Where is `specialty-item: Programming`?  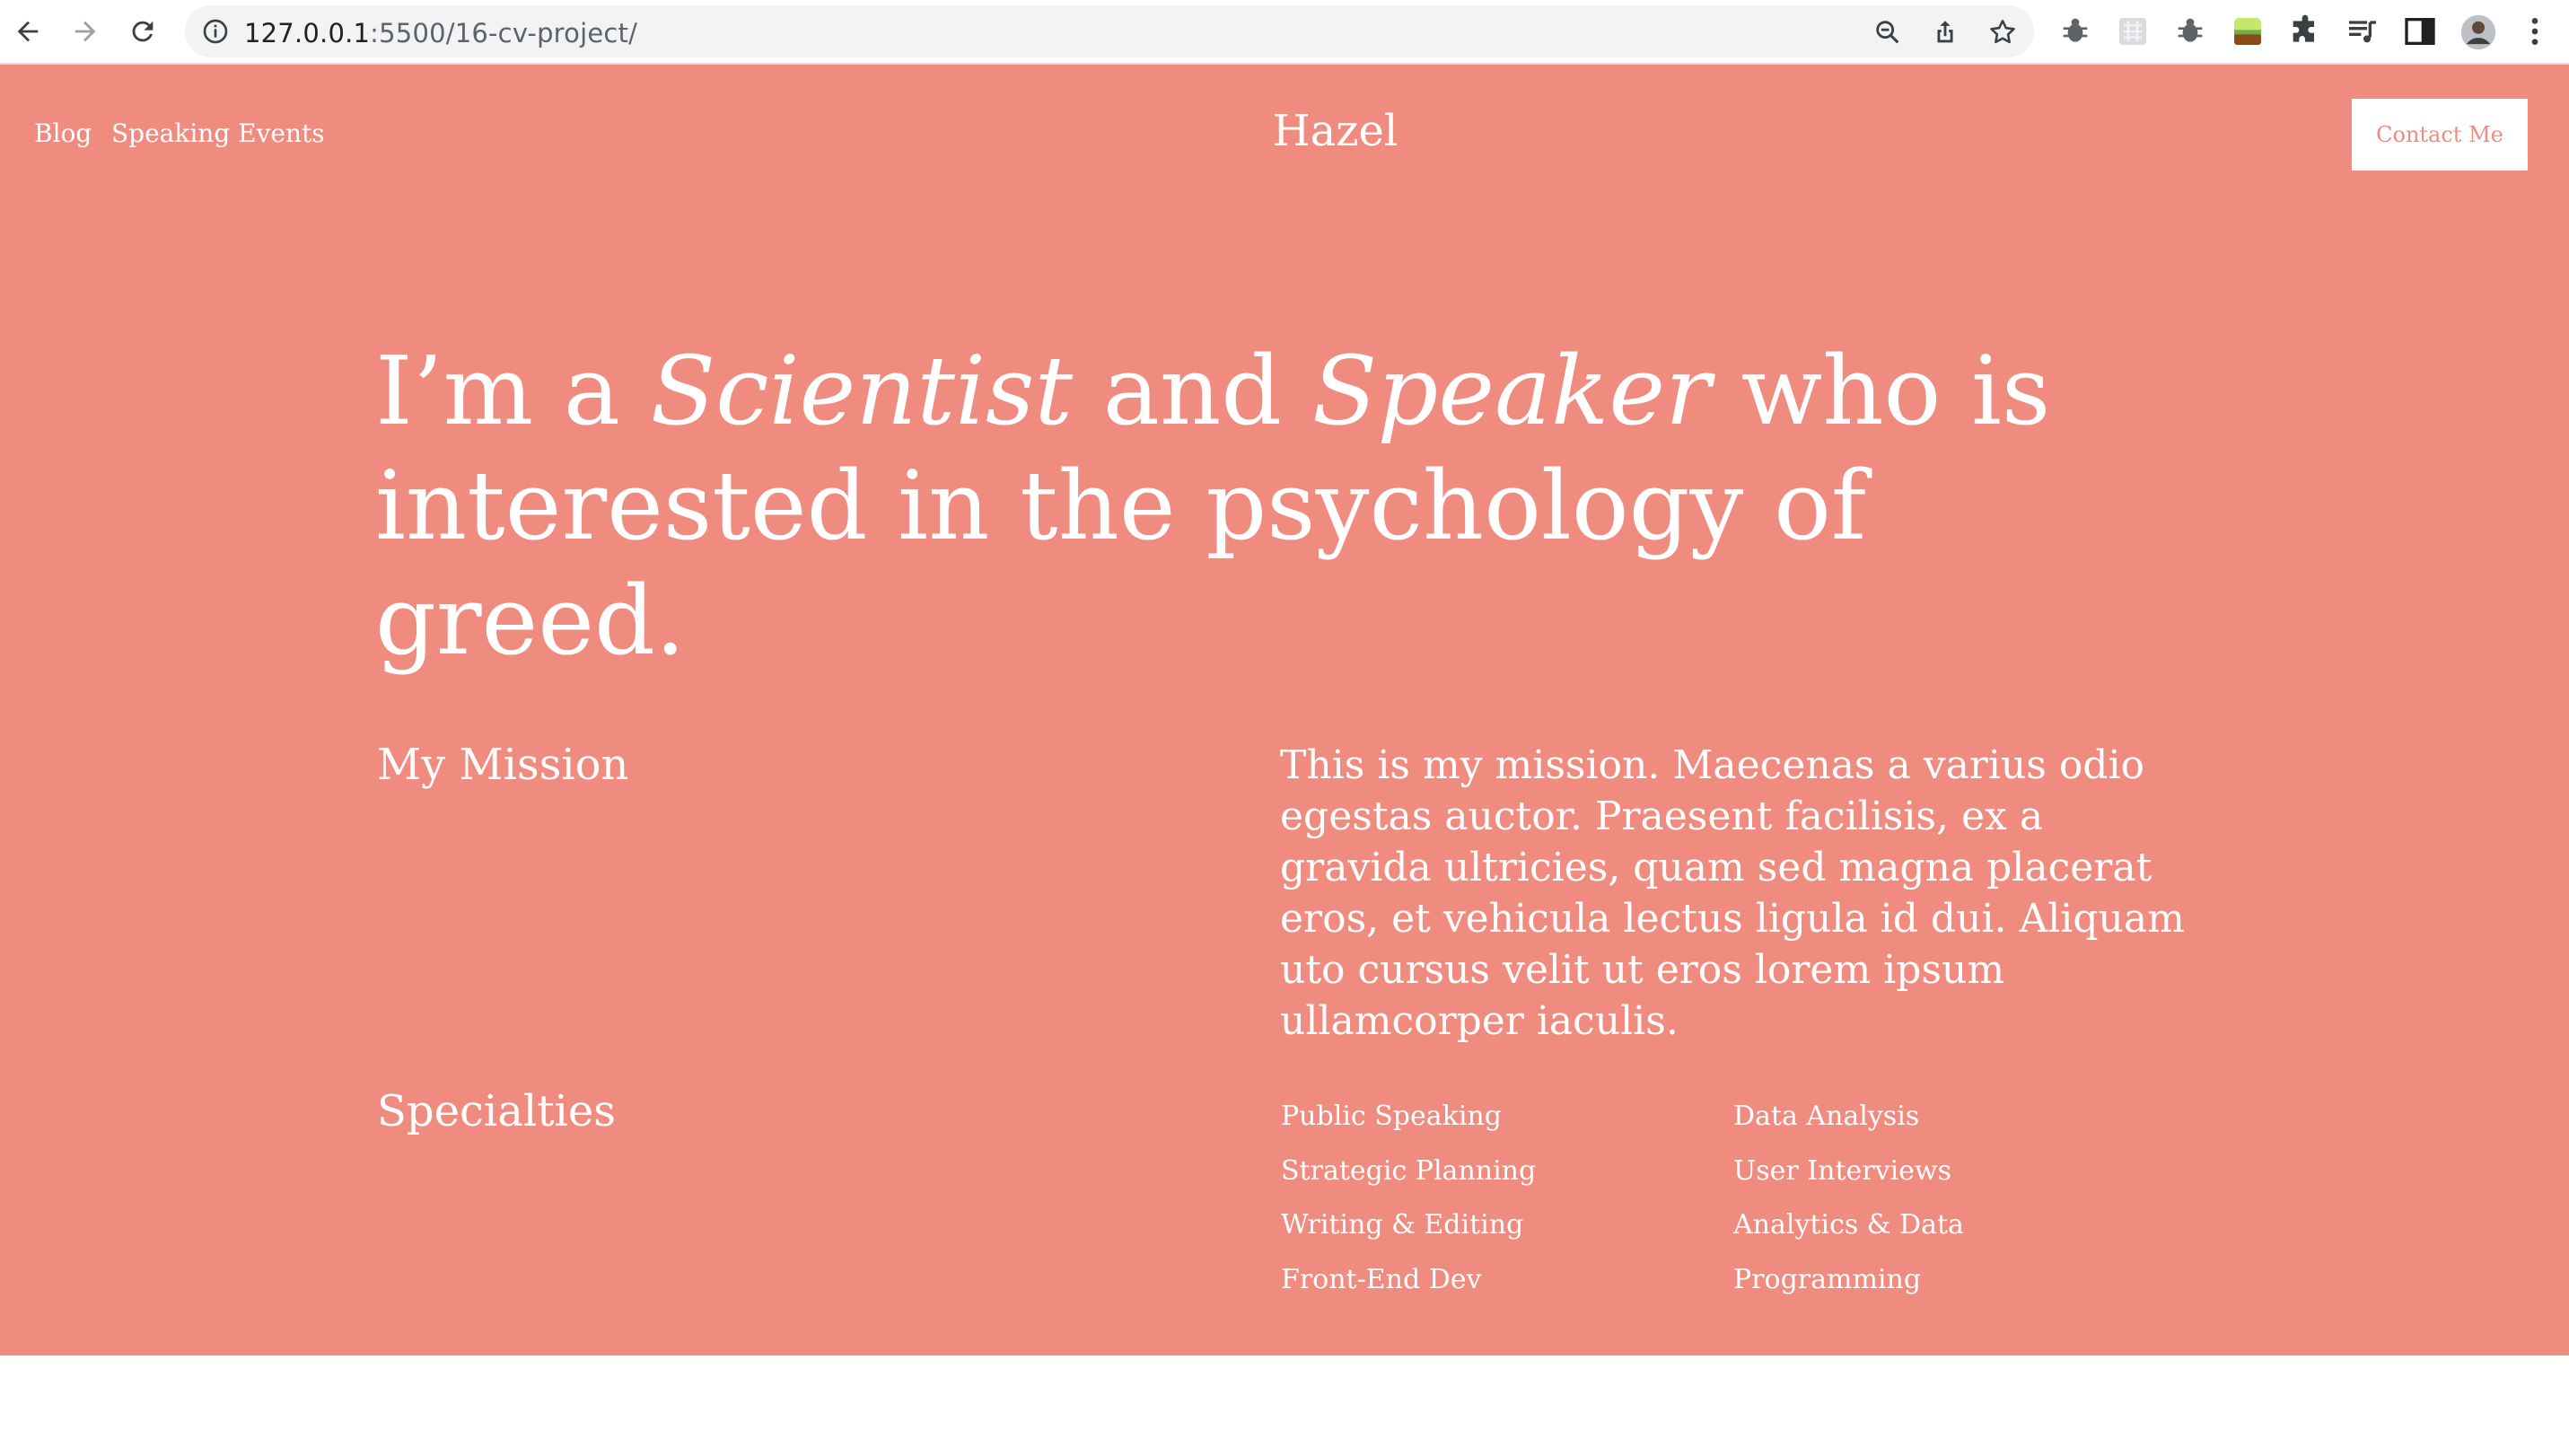 specialty-item: Programming is located at coordinates (1827, 1279).